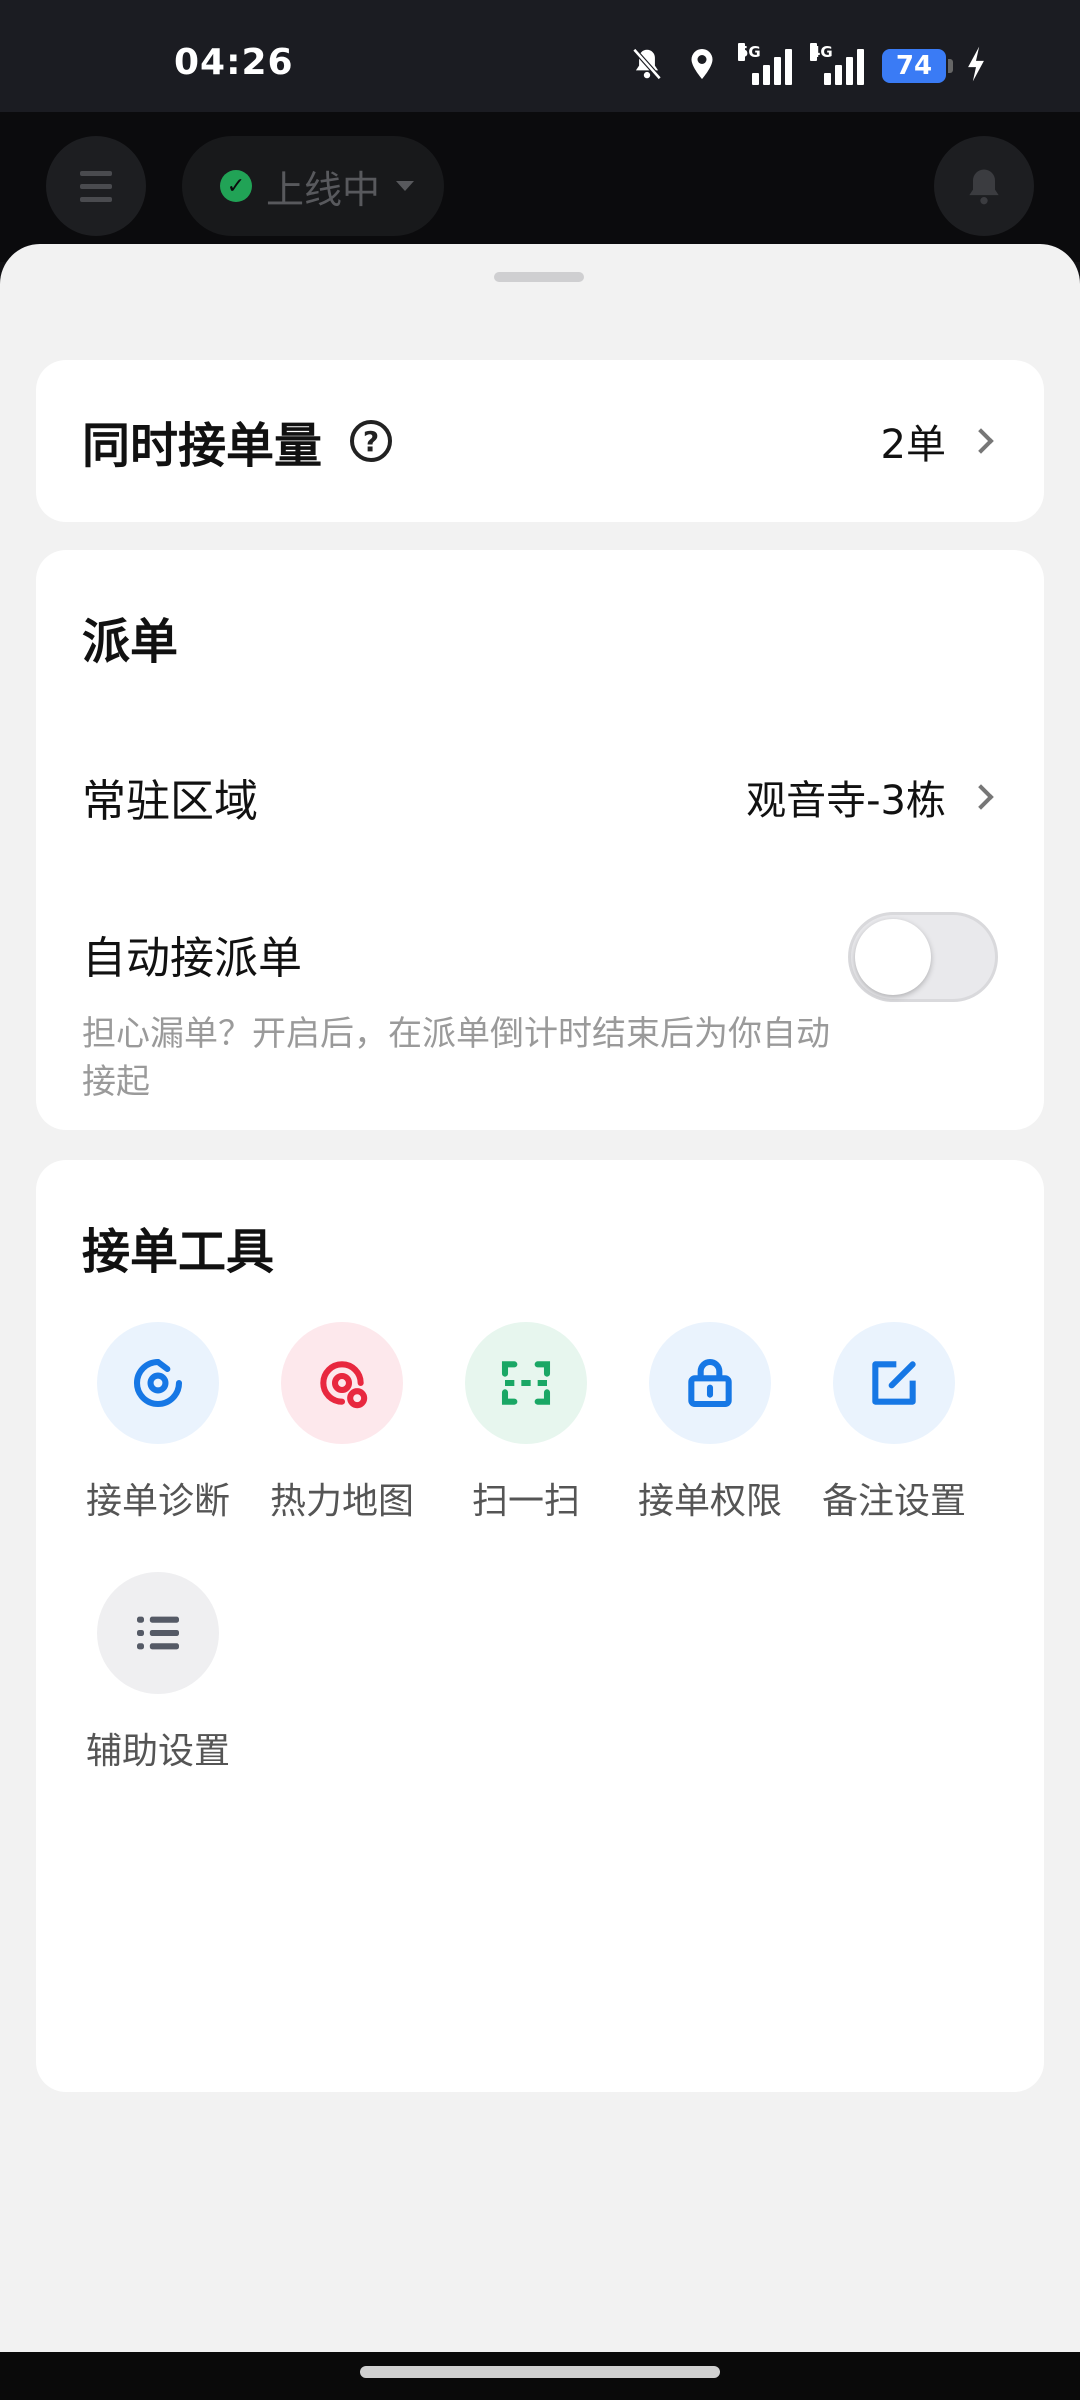  I want to click on lock-icon, so click(710, 1383).